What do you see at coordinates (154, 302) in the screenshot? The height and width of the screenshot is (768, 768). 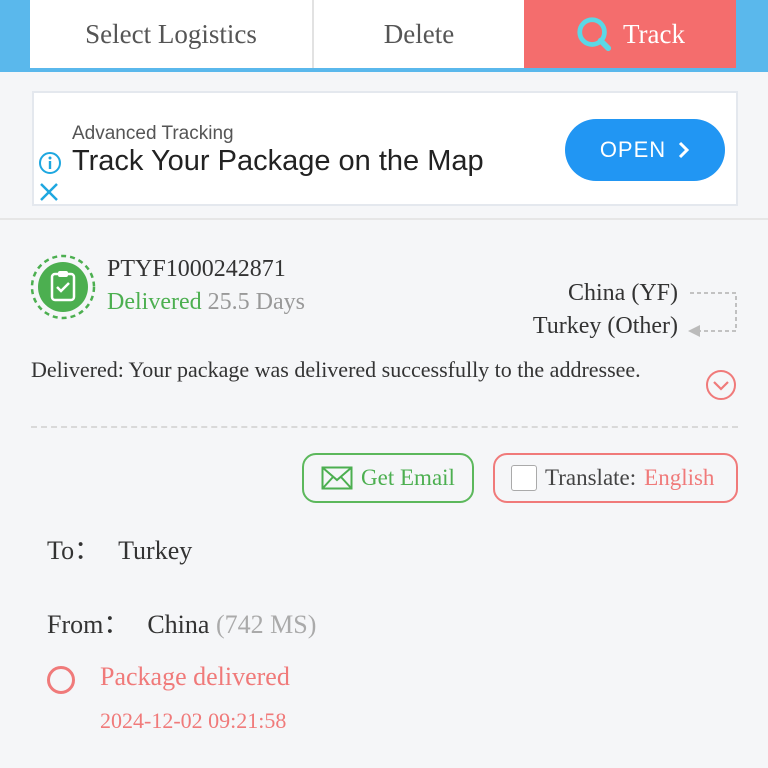 I see `status-badge: Delivered` at bounding box center [154, 302].